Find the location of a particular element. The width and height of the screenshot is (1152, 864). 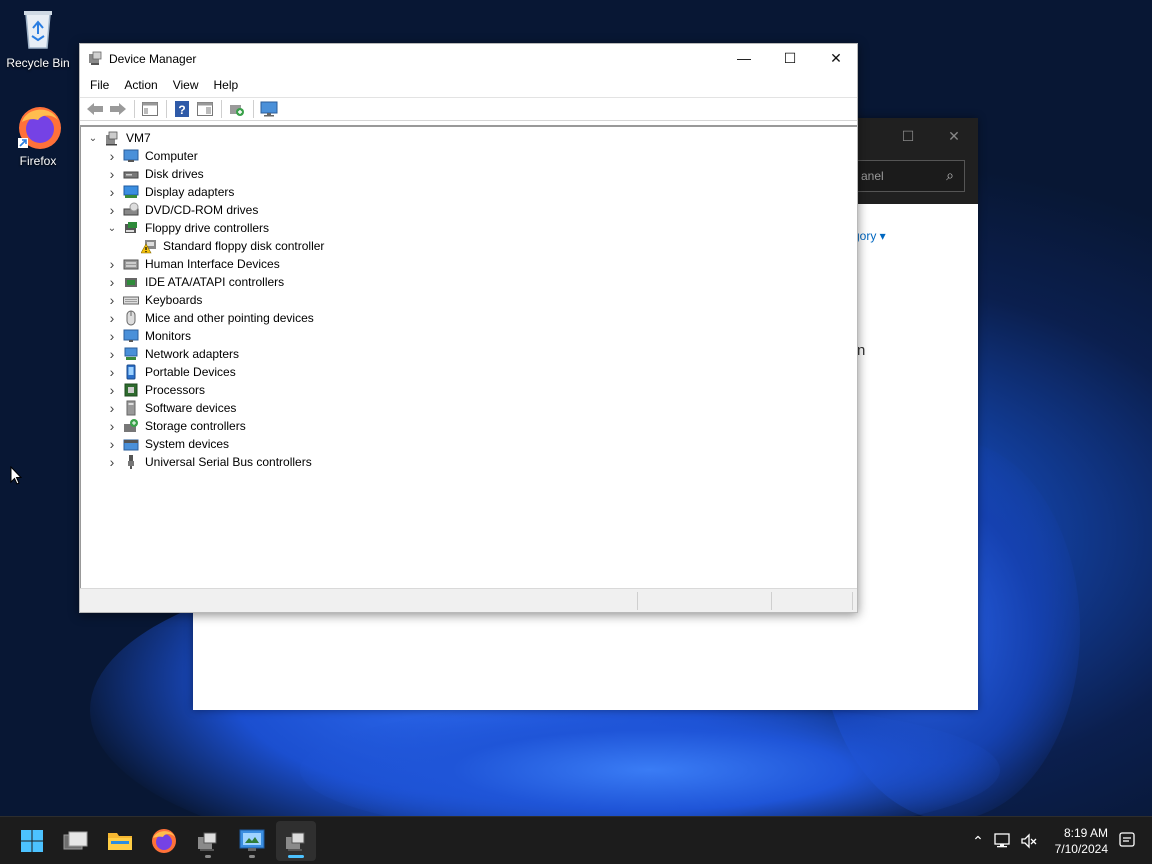

tree-category: › Network adapters is located at coordinates (172, 354).